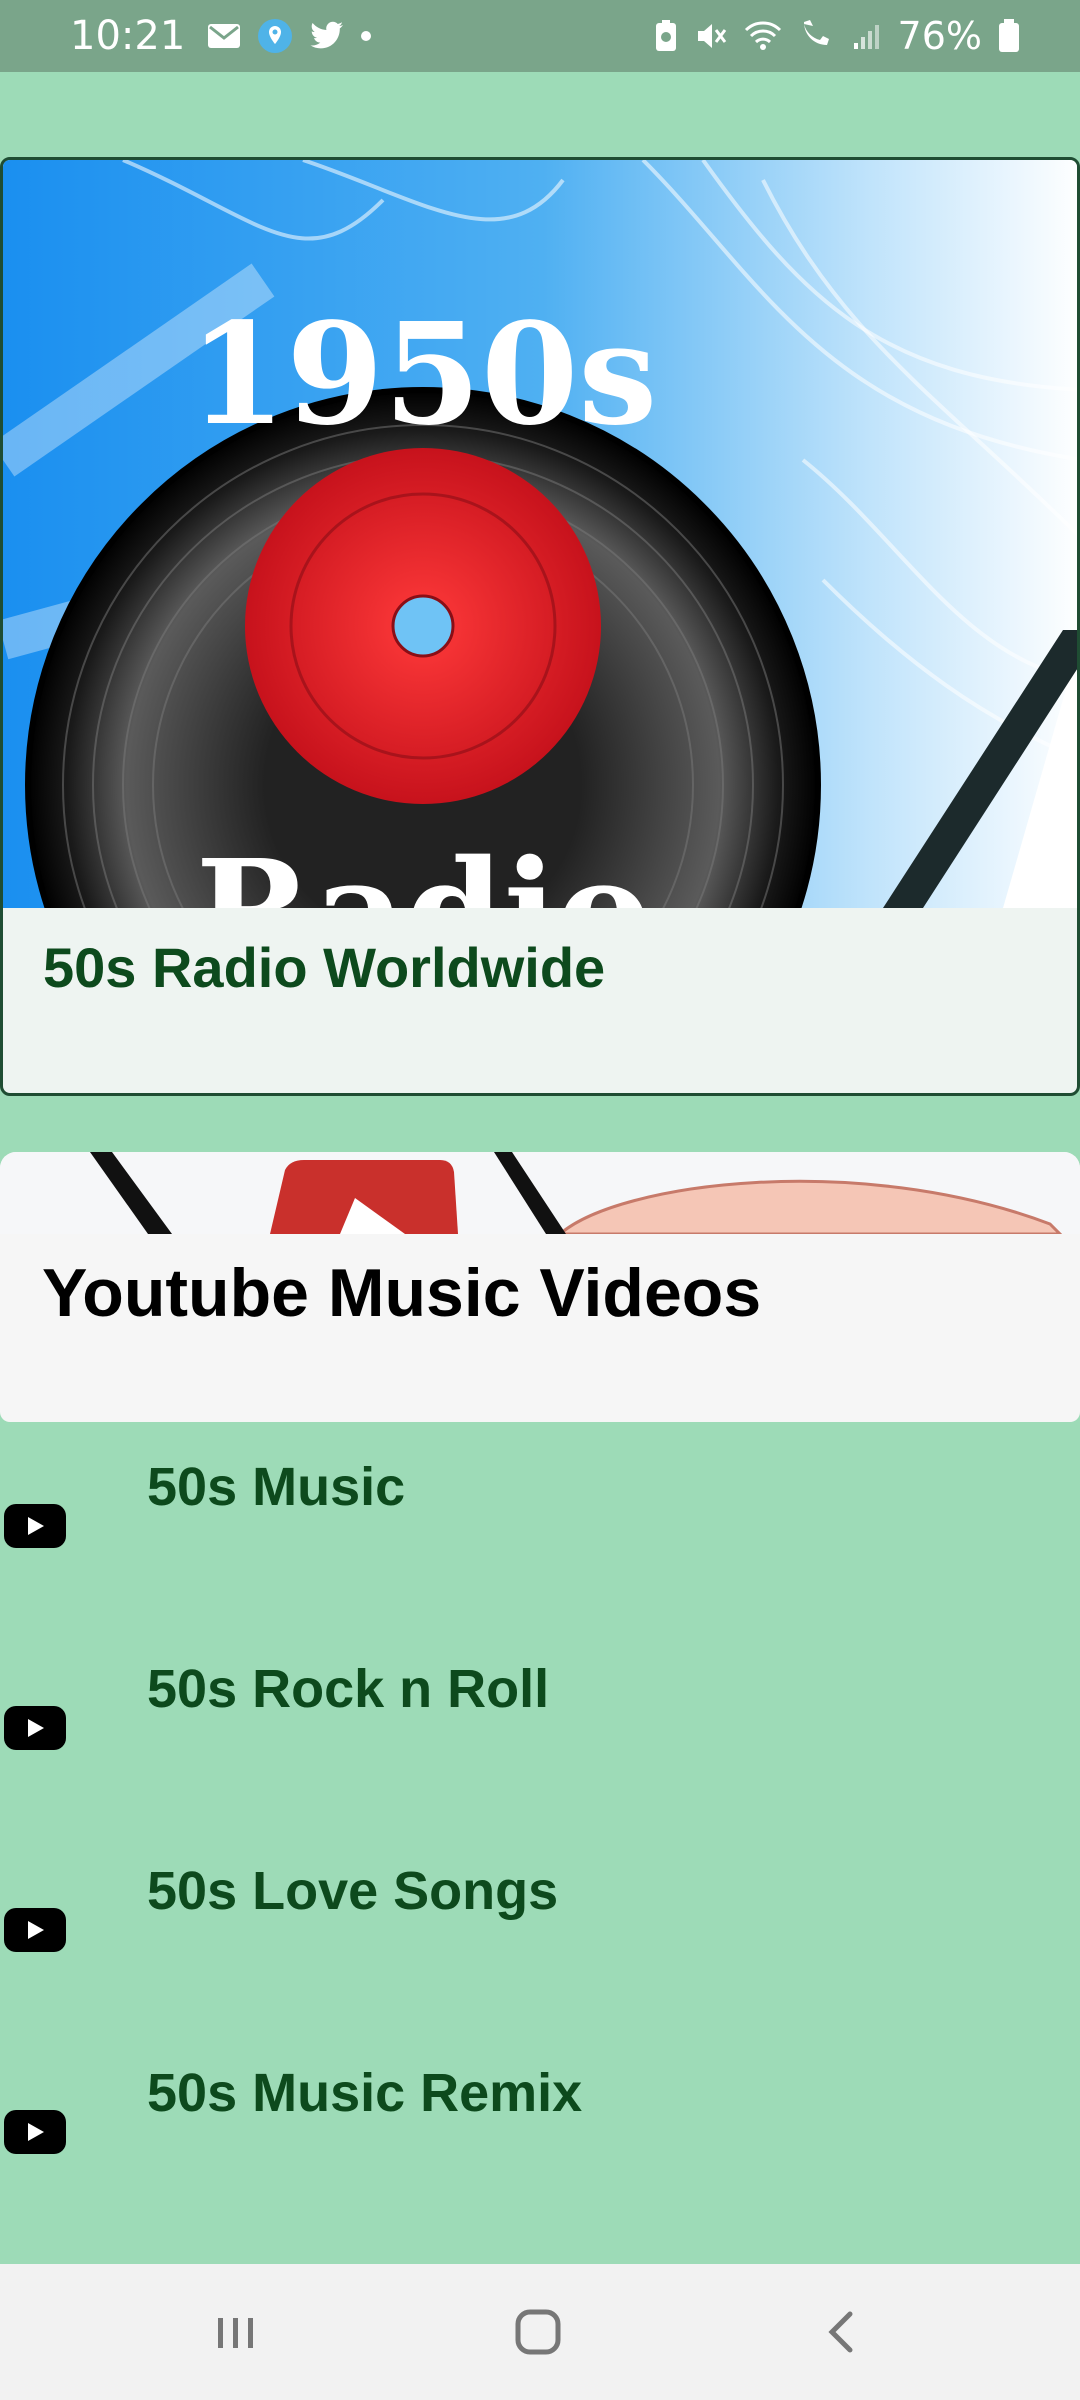  What do you see at coordinates (128, 36) in the screenshot?
I see `status-time: 10:21` at bounding box center [128, 36].